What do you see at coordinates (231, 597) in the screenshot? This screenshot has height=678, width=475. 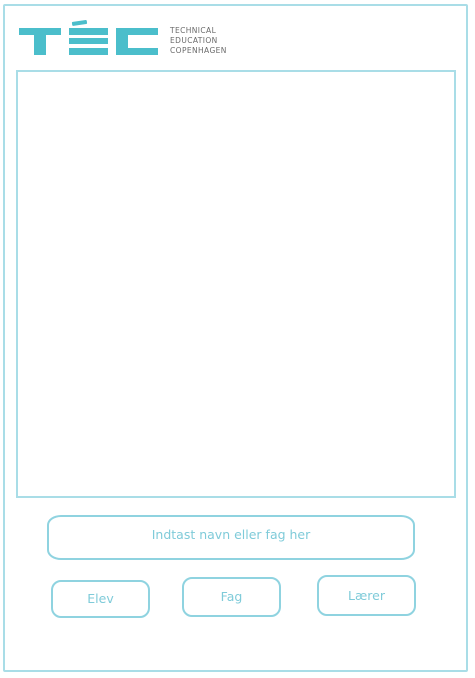 I see `fag-button: Fag` at bounding box center [231, 597].